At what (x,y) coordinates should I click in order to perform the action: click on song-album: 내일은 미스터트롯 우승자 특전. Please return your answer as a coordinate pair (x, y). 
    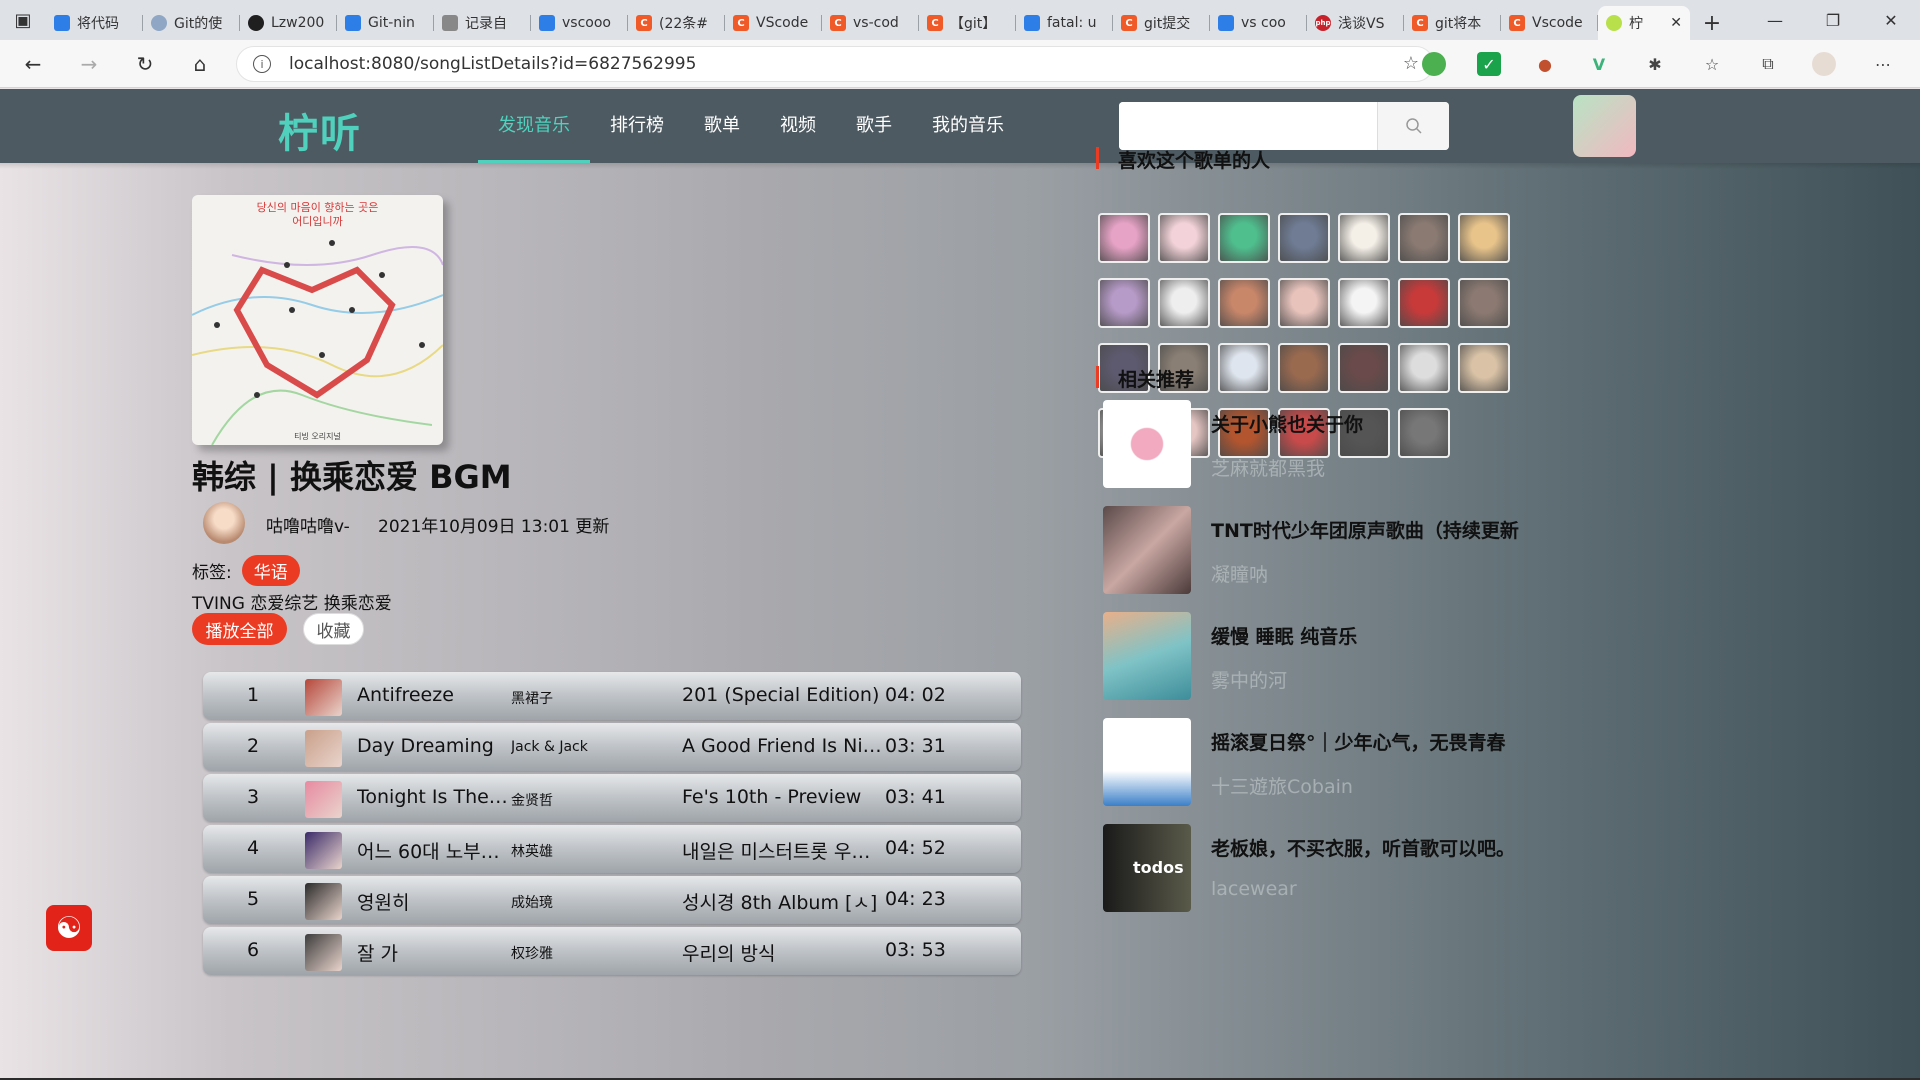
    Looking at the image, I should click on (783, 850).